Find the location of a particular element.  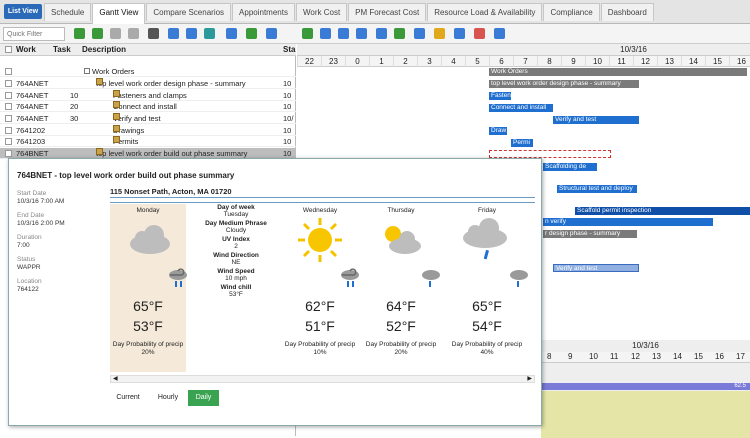

move-icon is located at coordinates (419, 33).